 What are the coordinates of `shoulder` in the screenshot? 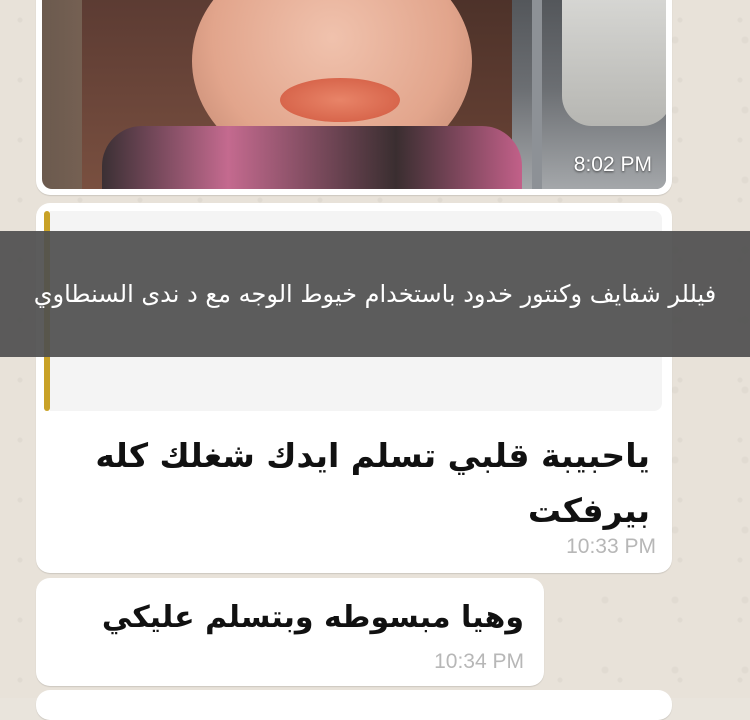 It's located at (312, 157).